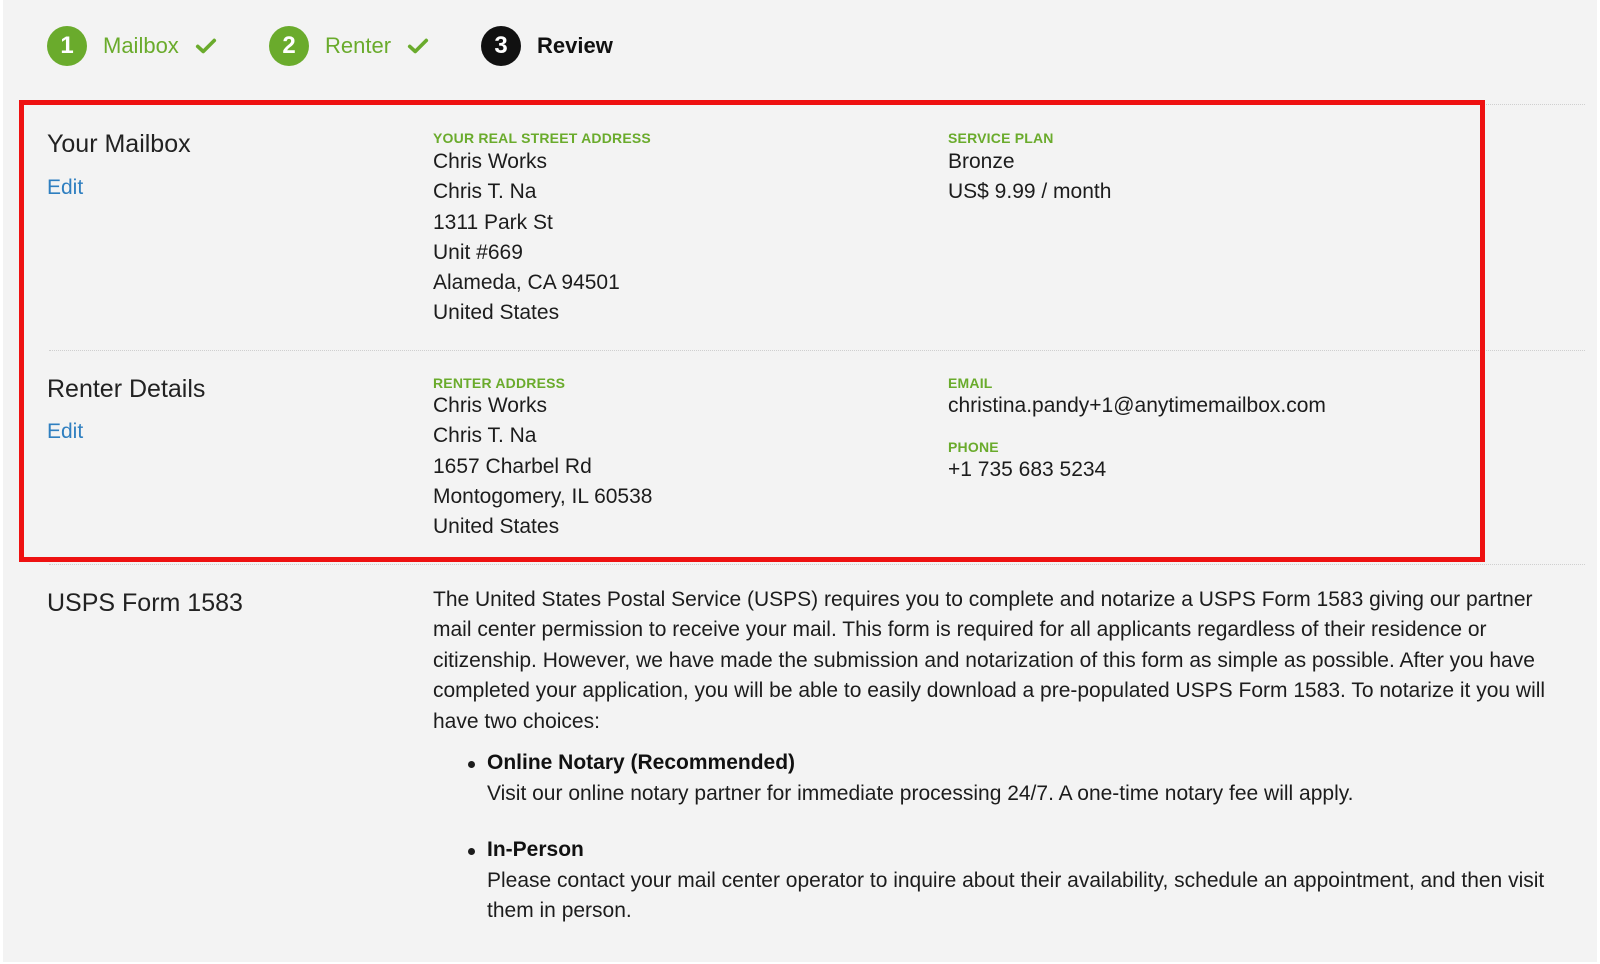 The image size is (1600, 964). What do you see at coordinates (542, 138) in the screenshot?
I see `street-address-label: YOUR REAL STREET ADDRESS` at bounding box center [542, 138].